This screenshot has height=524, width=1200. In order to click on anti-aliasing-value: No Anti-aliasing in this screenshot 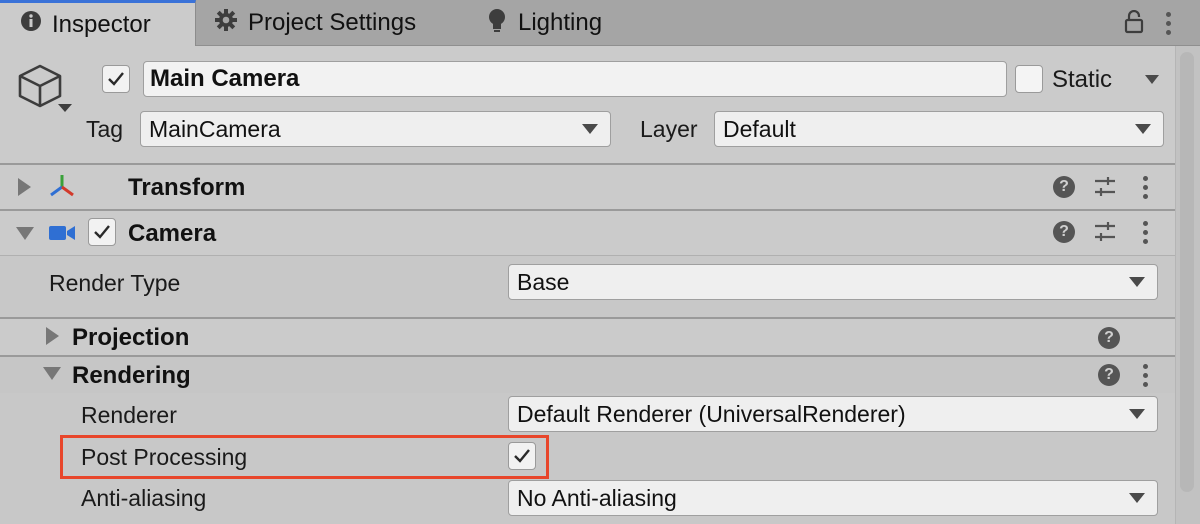, I will do `click(597, 497)`.